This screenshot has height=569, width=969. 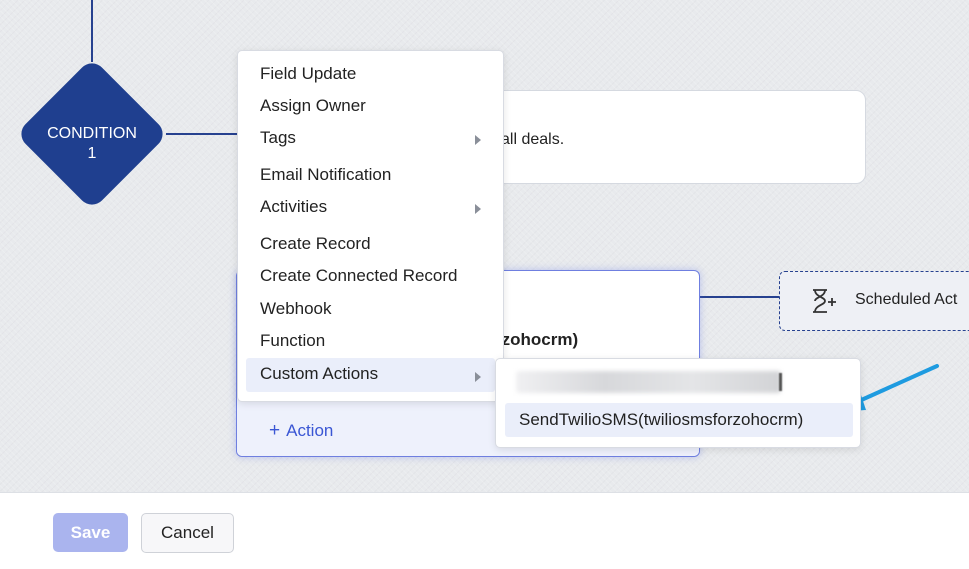 What do you see at coordinates (278, 137) in the screenshot?
I see `menu-item-label: Tags` at bounding box center [278, 137].